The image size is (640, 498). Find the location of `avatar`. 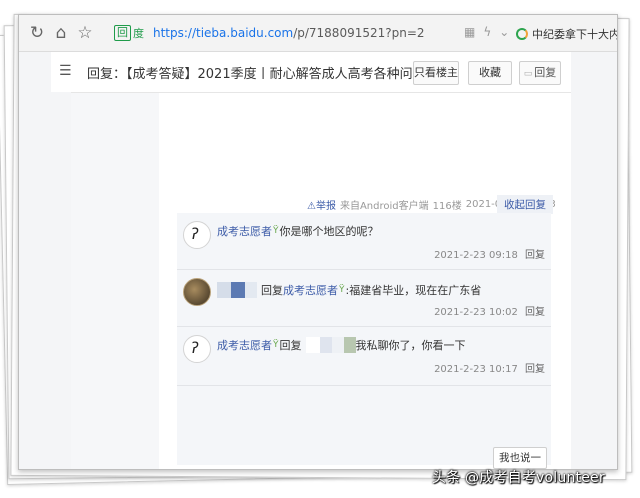

avatar is located at coordinates (197, 292).